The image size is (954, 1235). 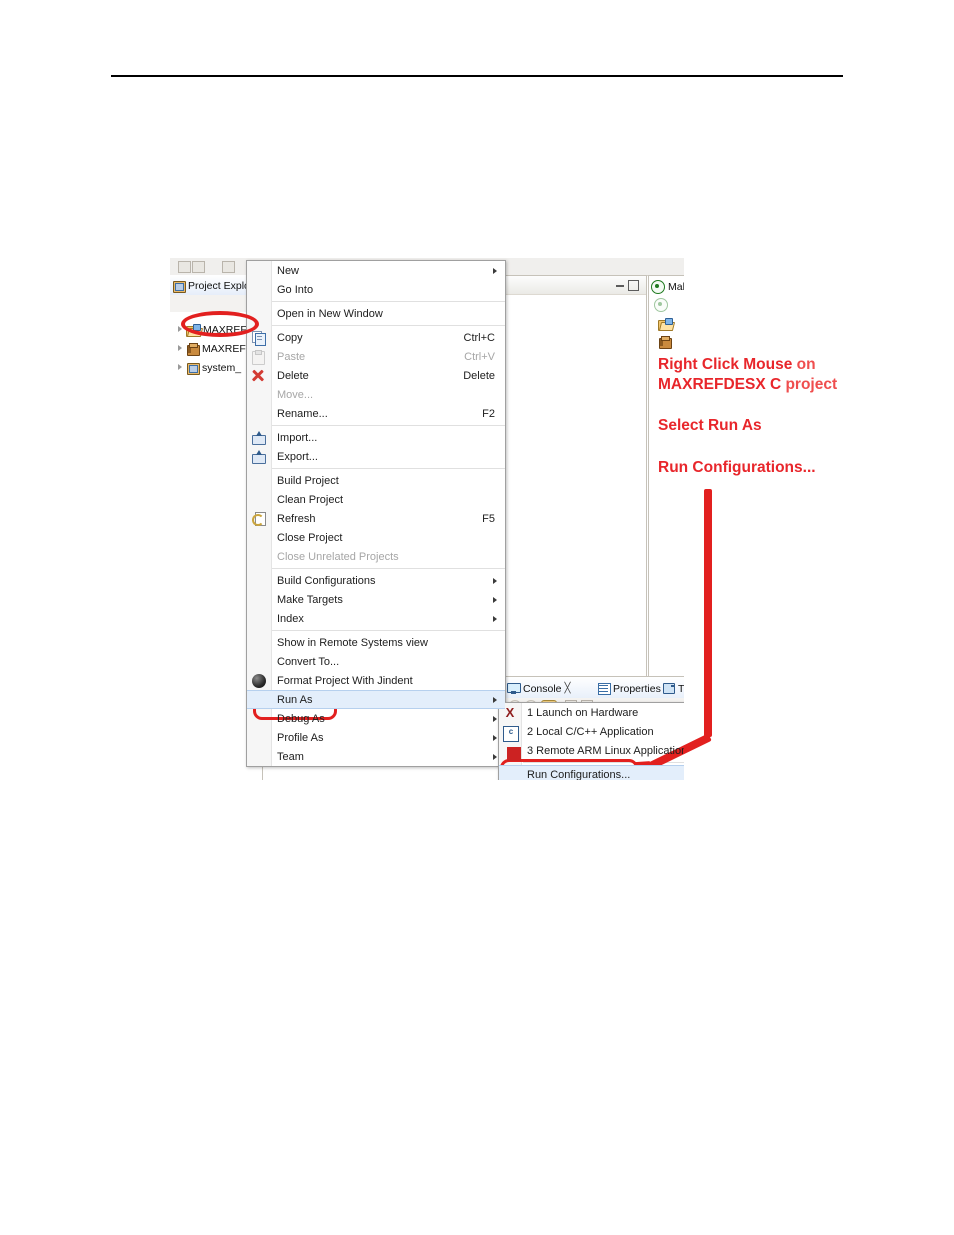 I want to click on menu-item-label: Close Unrelated Projects, so click(x=338, y=556).